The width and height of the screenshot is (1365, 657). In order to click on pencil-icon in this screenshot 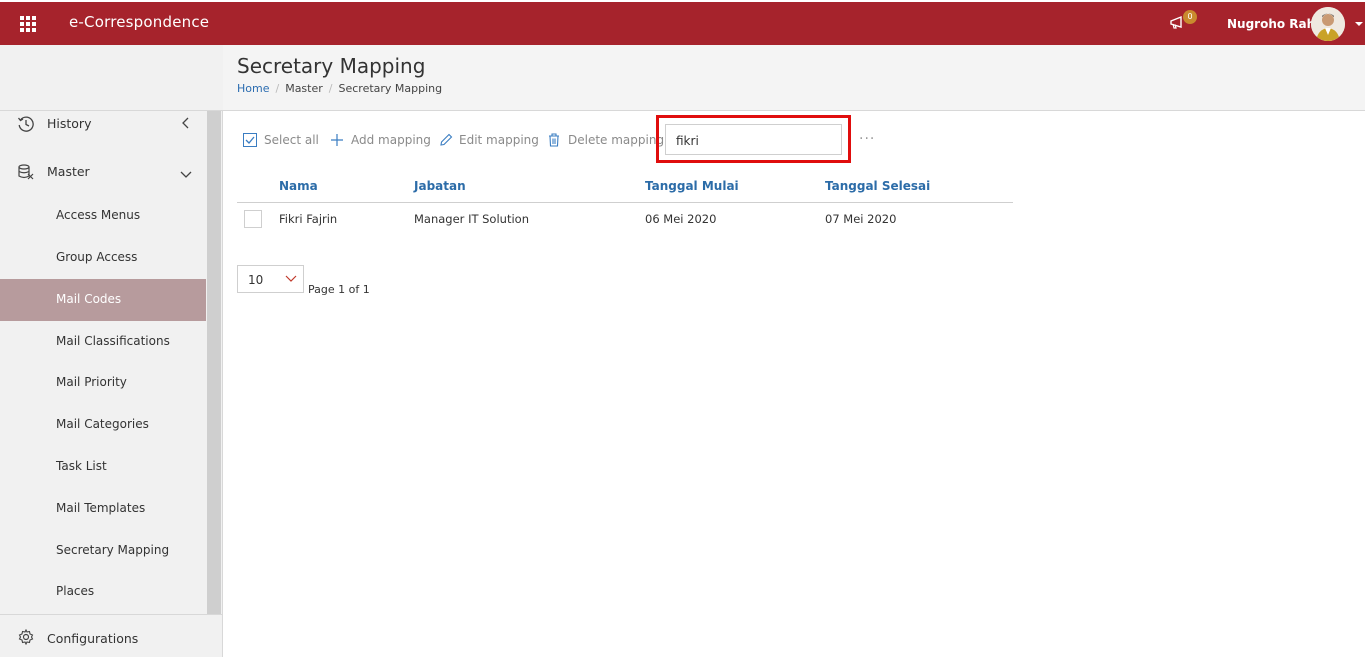, I will do `click(446, 139)`.